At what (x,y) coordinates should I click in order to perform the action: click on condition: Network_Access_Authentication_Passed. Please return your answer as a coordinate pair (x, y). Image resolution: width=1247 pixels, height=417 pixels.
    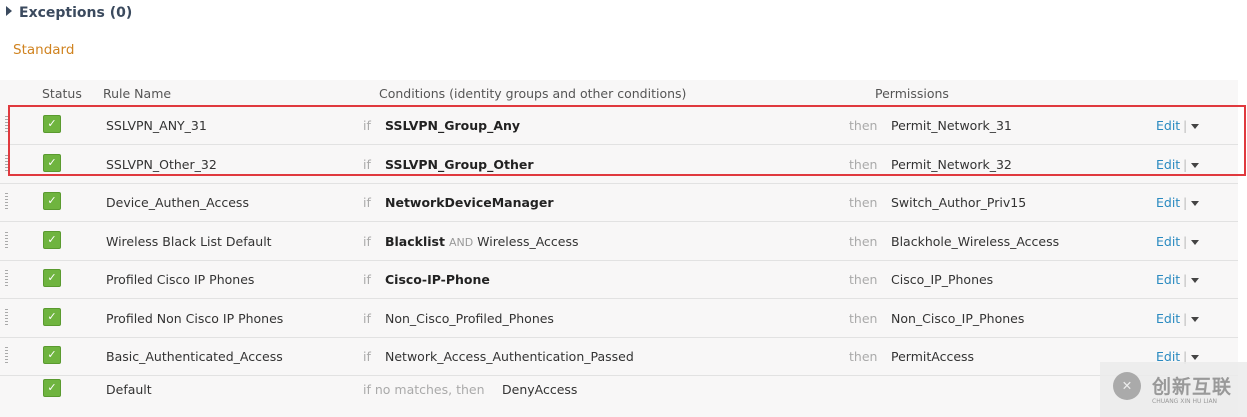
    Looking at the image, I should click on (509, 356).